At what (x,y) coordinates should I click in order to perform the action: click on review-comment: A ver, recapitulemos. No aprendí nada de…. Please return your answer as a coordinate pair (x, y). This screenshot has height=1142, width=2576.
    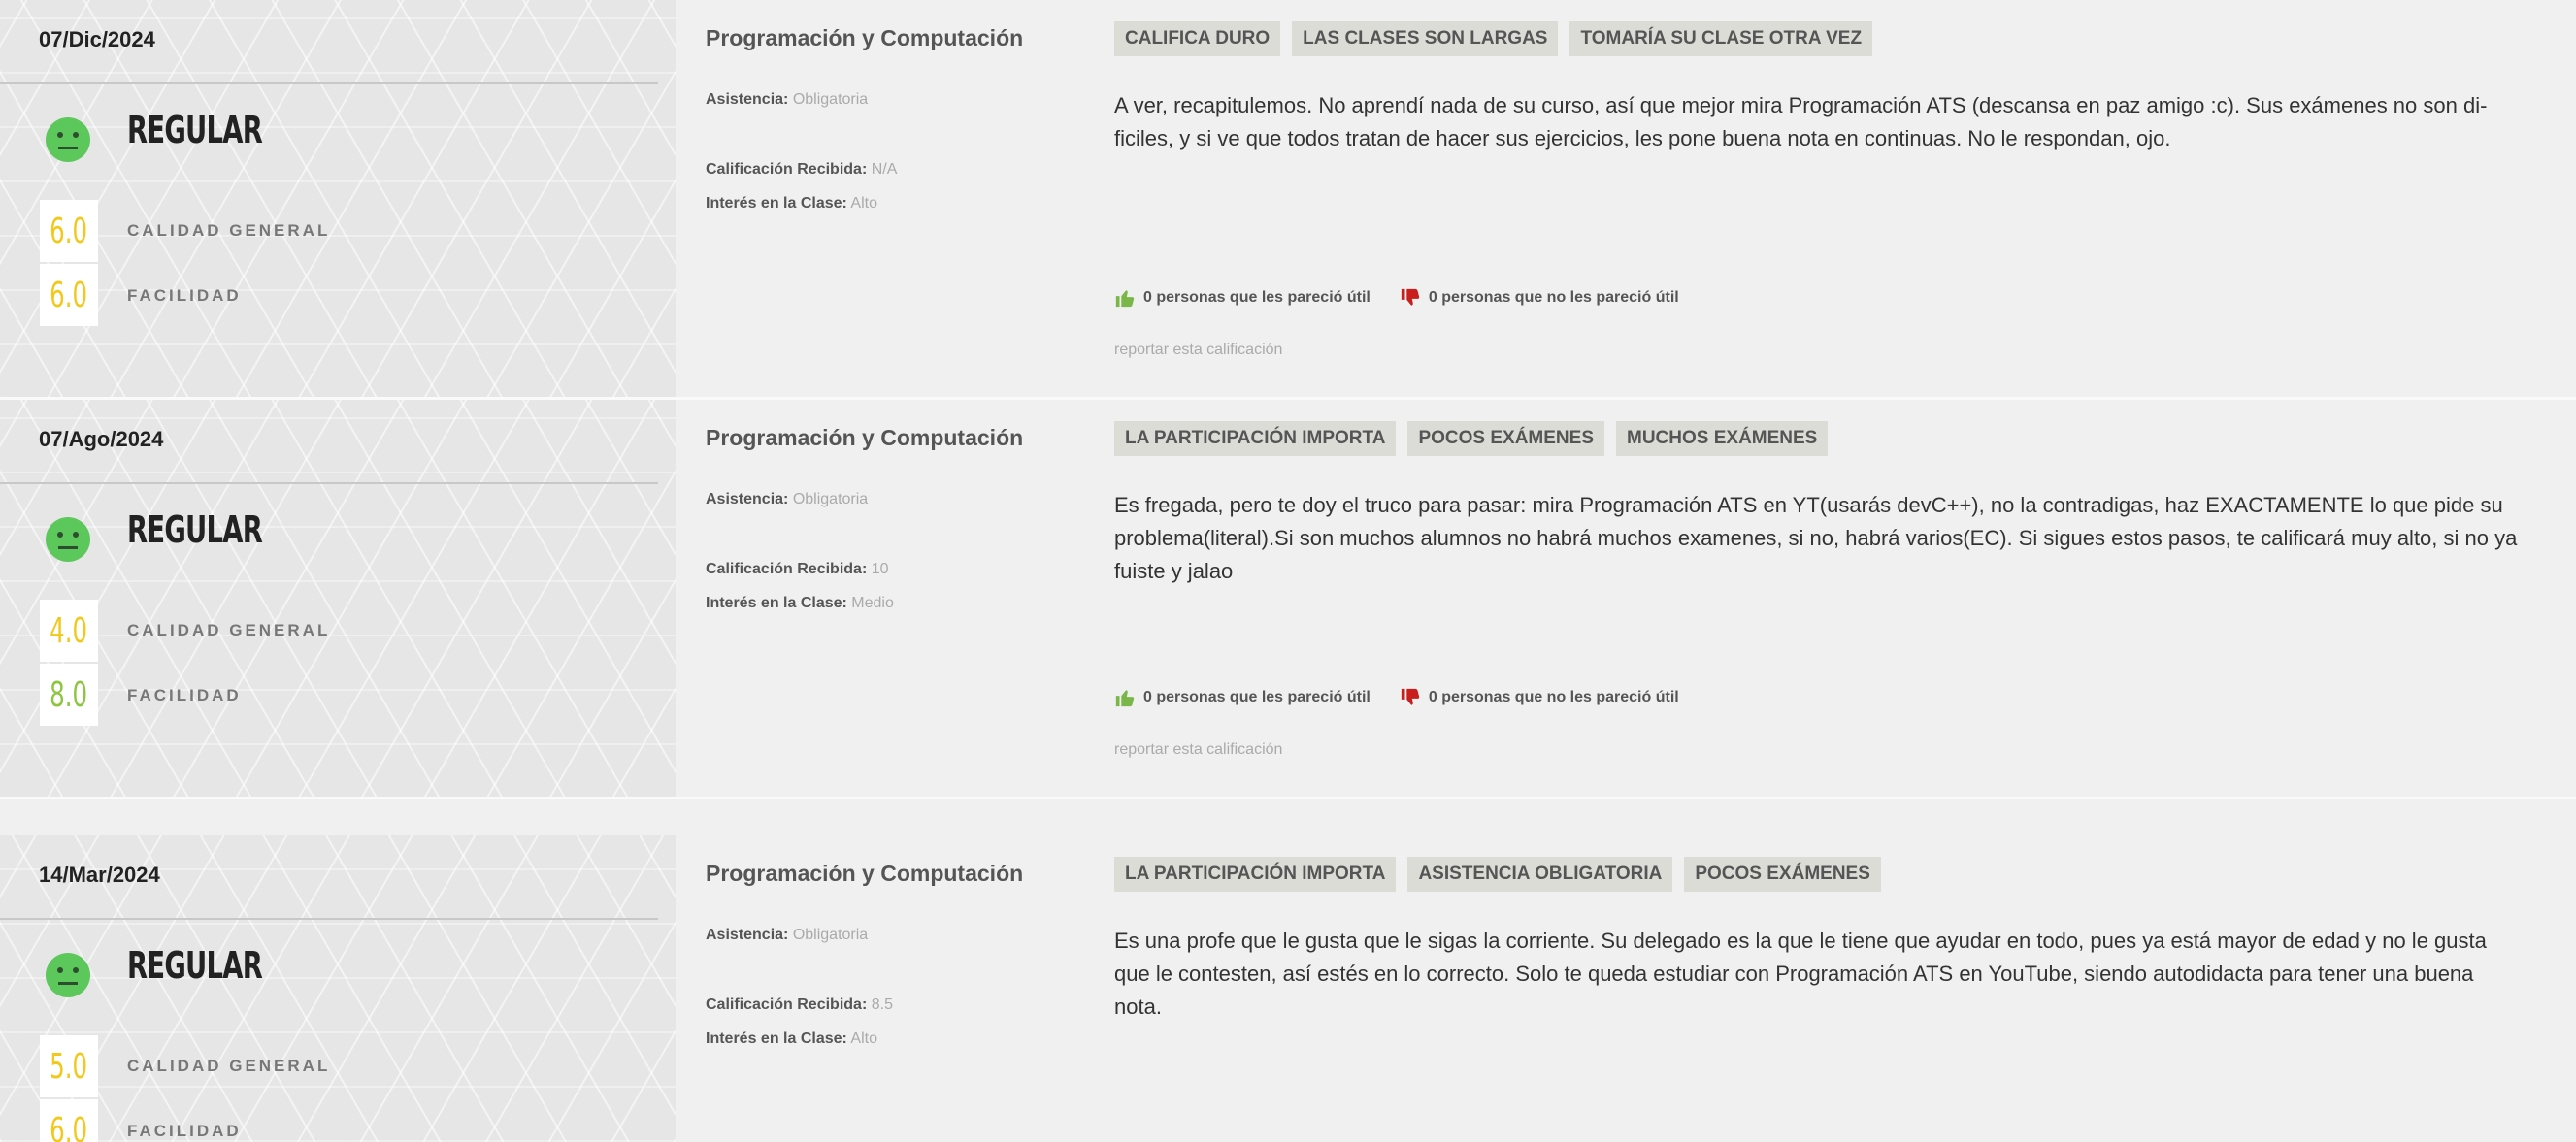
    Looking at the image, I should click on (1801, 121).